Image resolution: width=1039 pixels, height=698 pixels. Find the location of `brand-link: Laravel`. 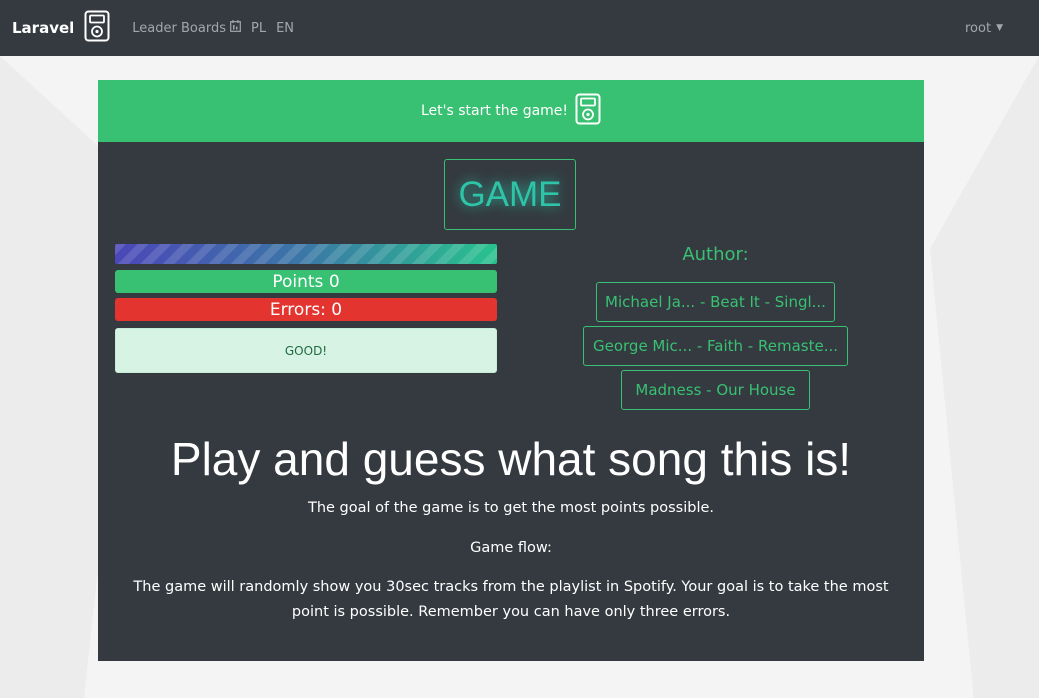

brand-link: Laravel is located at coordinates (61, 28).